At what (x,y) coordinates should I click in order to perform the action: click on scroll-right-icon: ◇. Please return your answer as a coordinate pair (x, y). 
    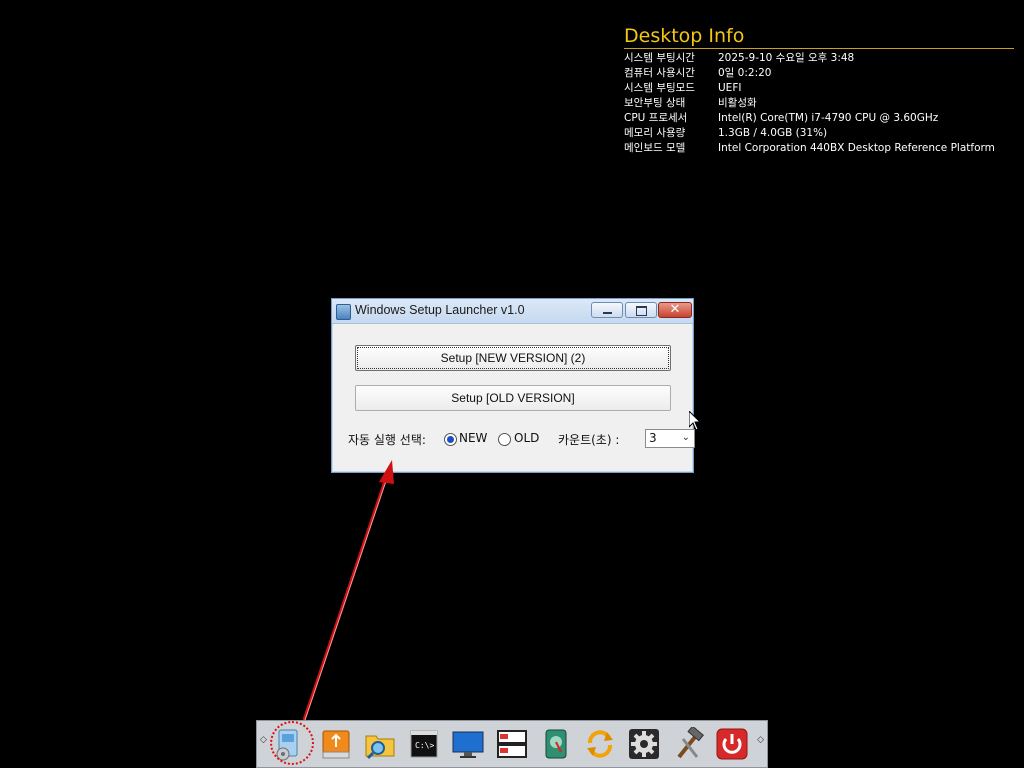
    Looking at the image, I should click on (760, 740).